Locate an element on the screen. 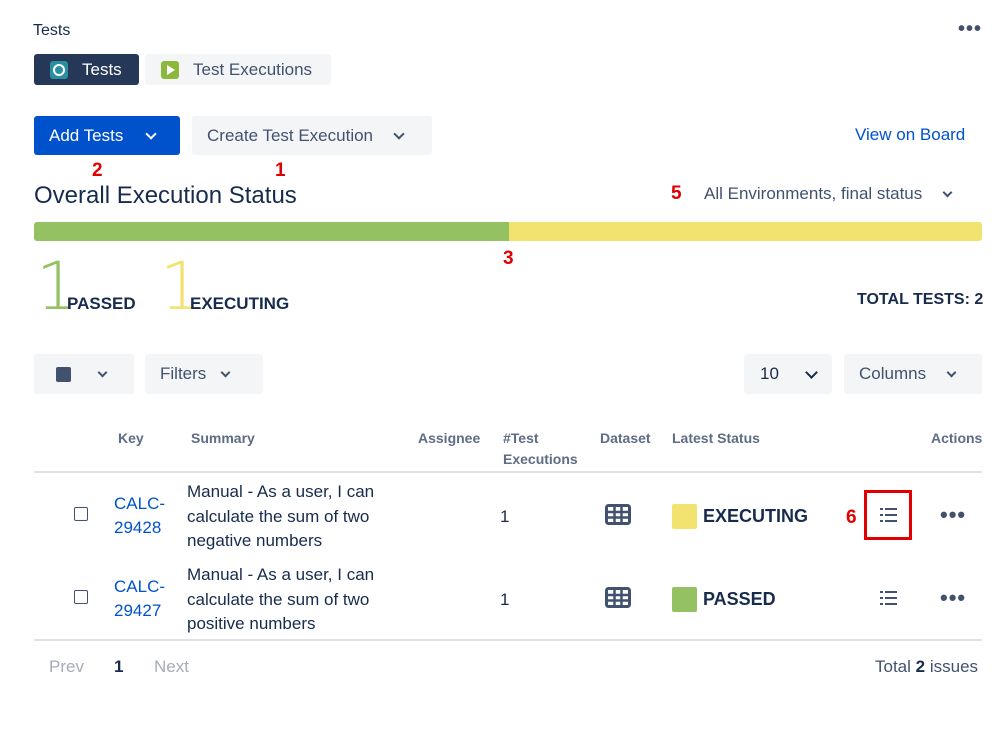  total-tests: TOTAL TESTS: 2 is located at coordinates (920, 299).